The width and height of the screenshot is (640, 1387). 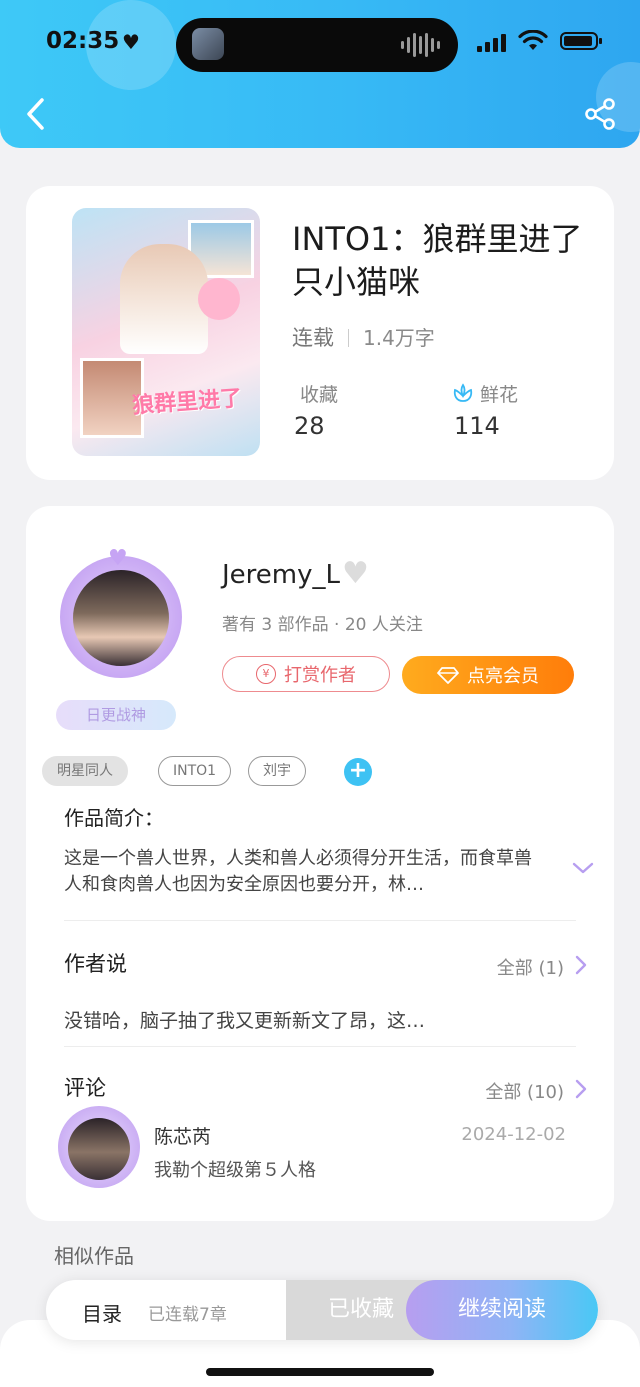 What do you see at coordinates (187, 402) in the screenshot?
I see `cover-title: 狼群里进了` at bounding box center [187, 402].